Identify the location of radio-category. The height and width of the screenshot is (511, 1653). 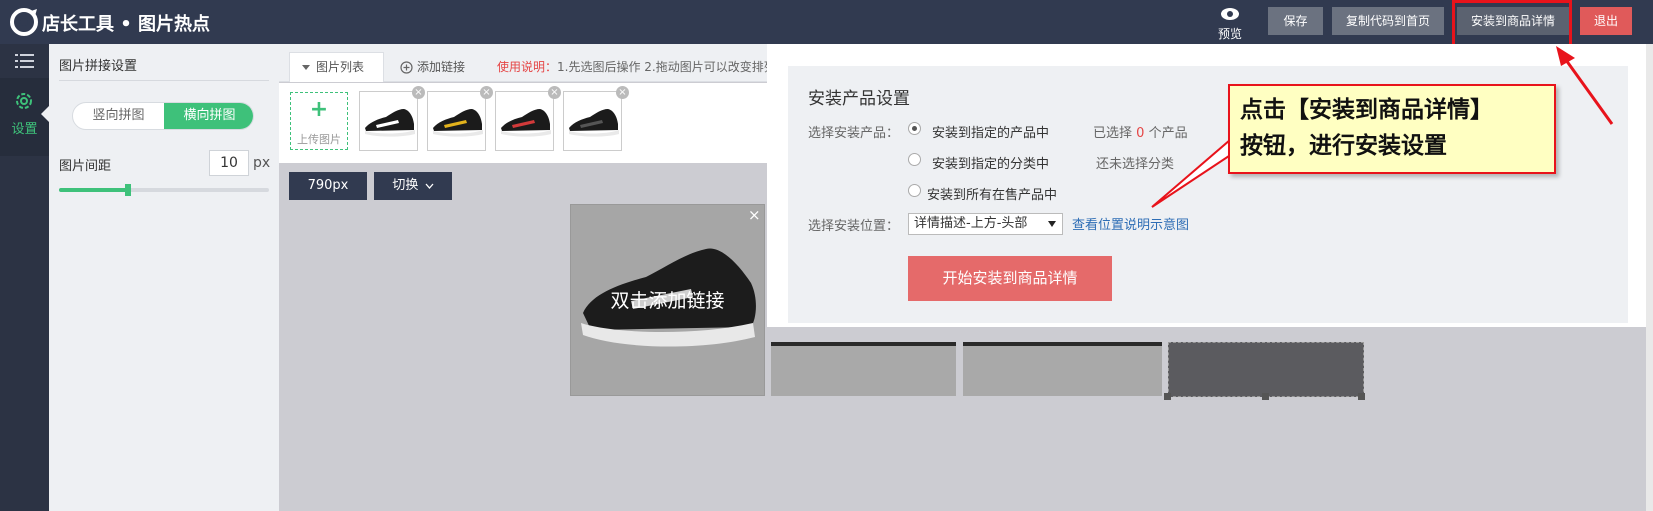
(914, 159).